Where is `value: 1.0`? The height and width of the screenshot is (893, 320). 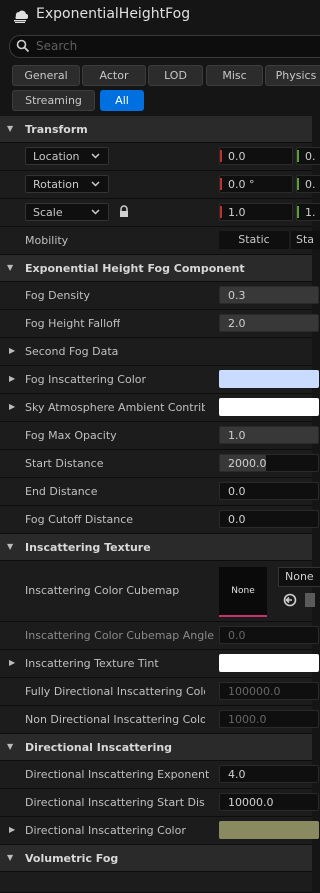
value: 1.0 is located at coordinates (237, 212).